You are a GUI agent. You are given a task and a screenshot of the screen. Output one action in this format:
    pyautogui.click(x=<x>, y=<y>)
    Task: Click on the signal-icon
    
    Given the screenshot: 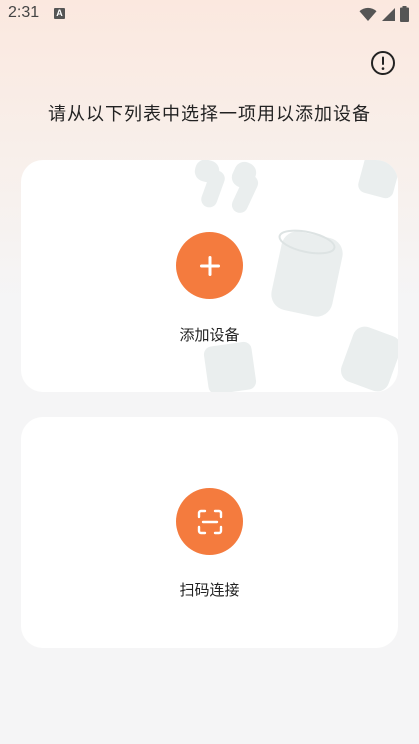 What is the action you would take?
    pyautogui.click(x=388, y=14)
    